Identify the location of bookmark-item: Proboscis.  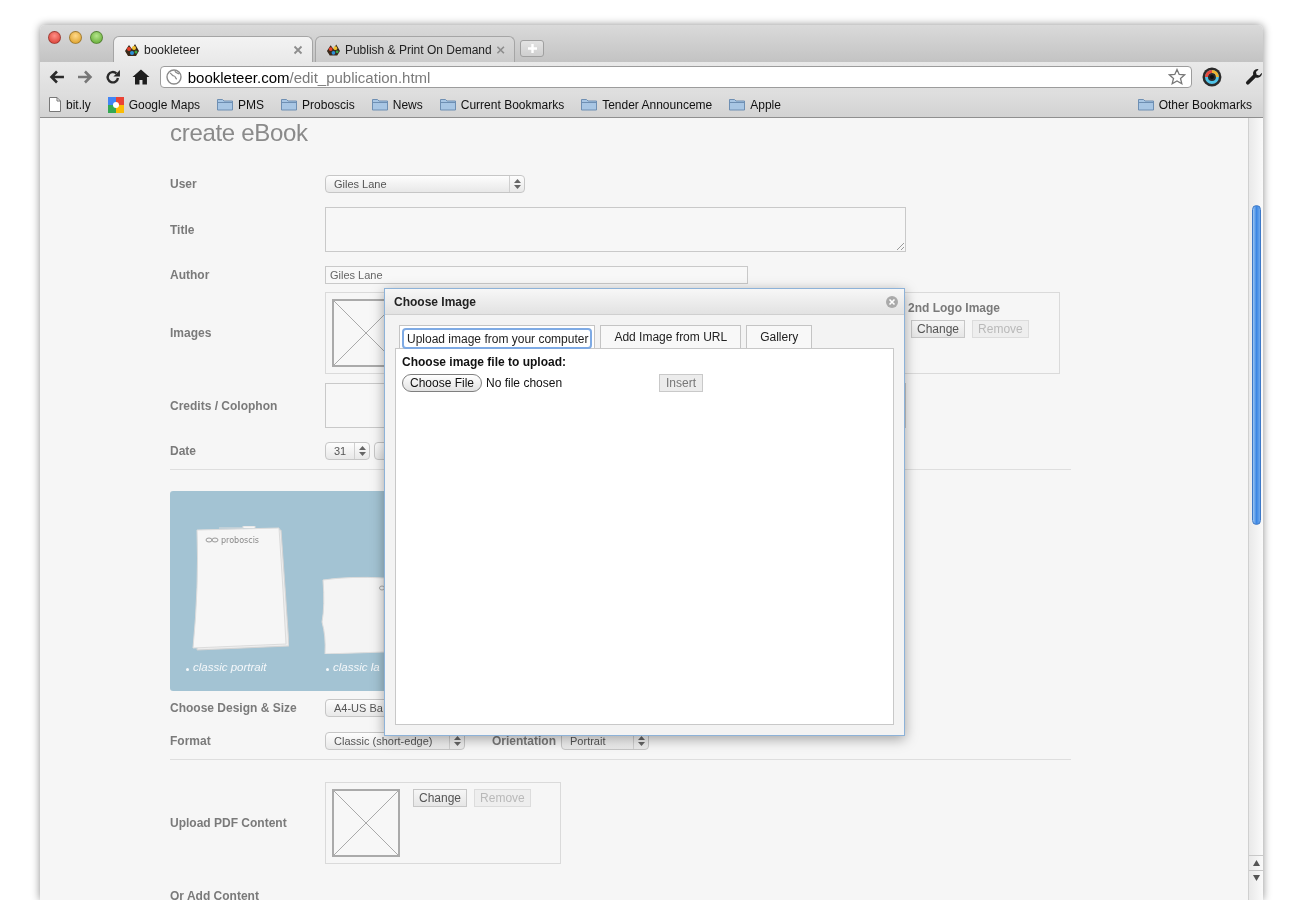
(318, 104).